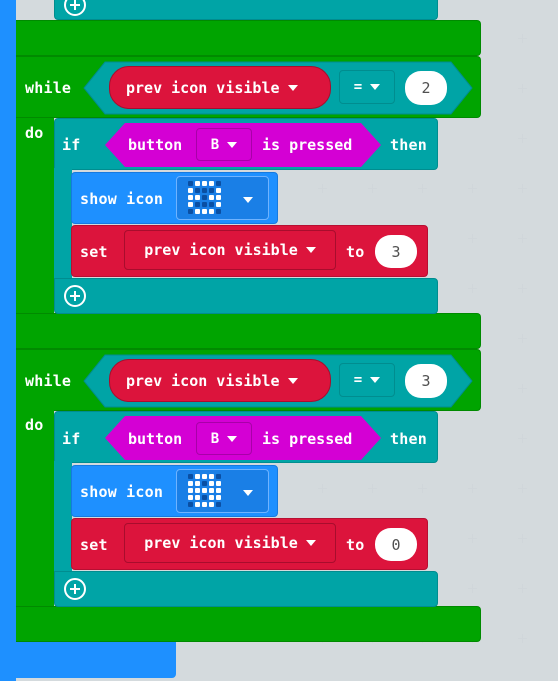 The image size is (558, 681). Describe the element at coordinates (426, 88) in the screenshot. I see `compare-value-input: 2` at that location.